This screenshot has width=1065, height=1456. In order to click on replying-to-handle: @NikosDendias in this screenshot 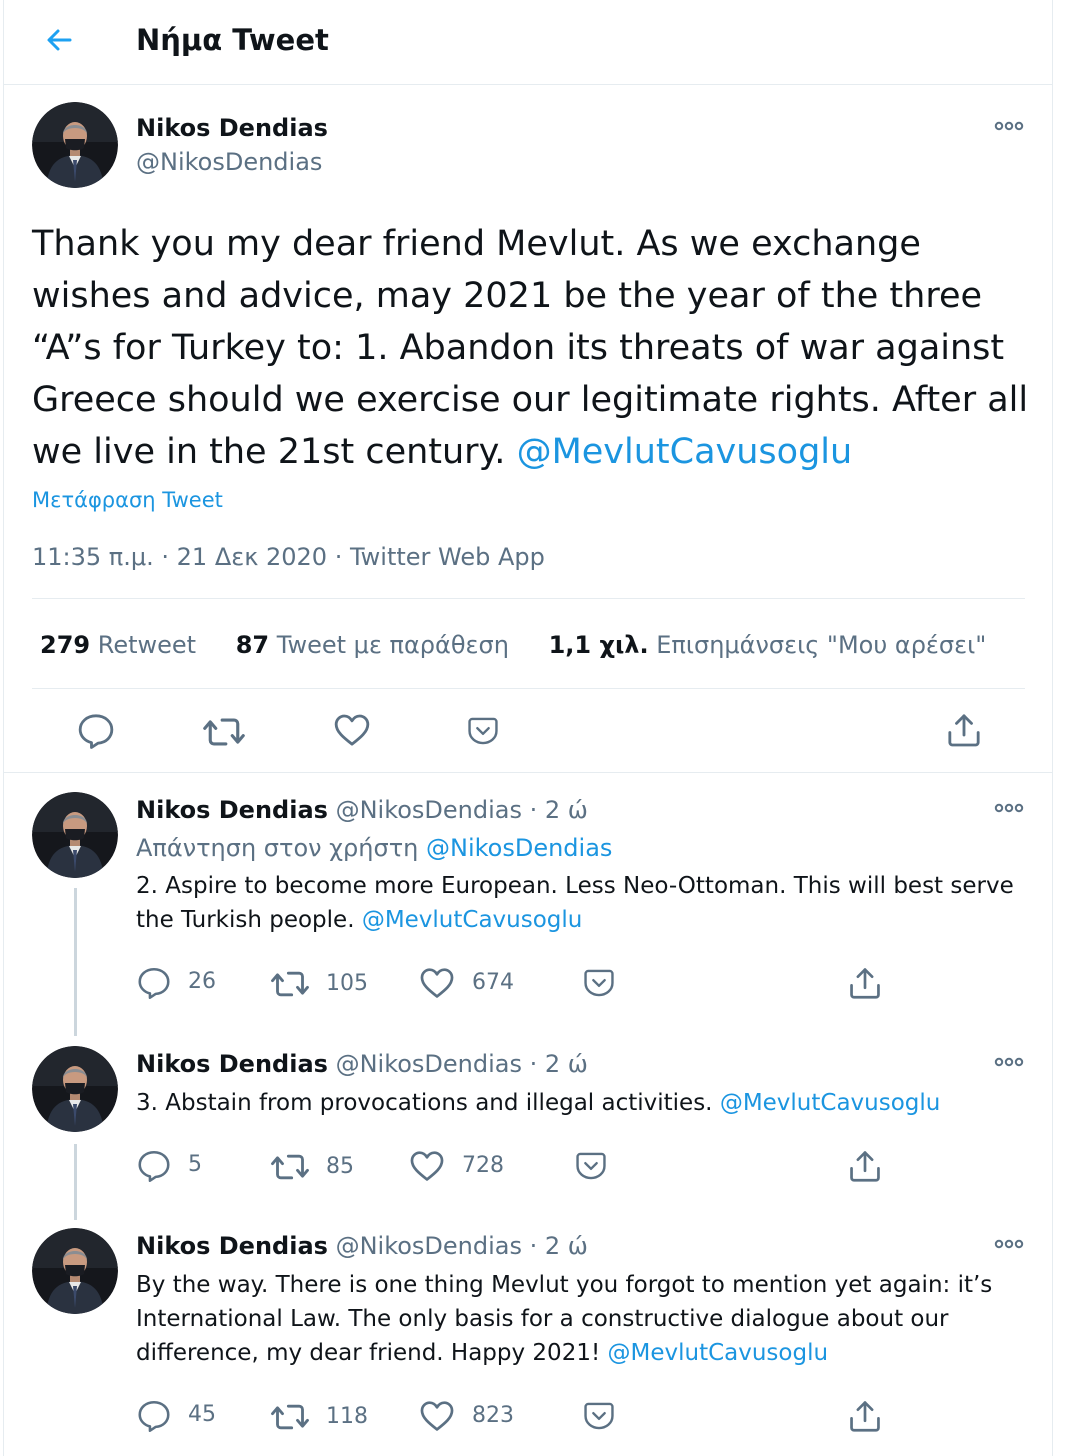, I will do `click(519, 848)`.